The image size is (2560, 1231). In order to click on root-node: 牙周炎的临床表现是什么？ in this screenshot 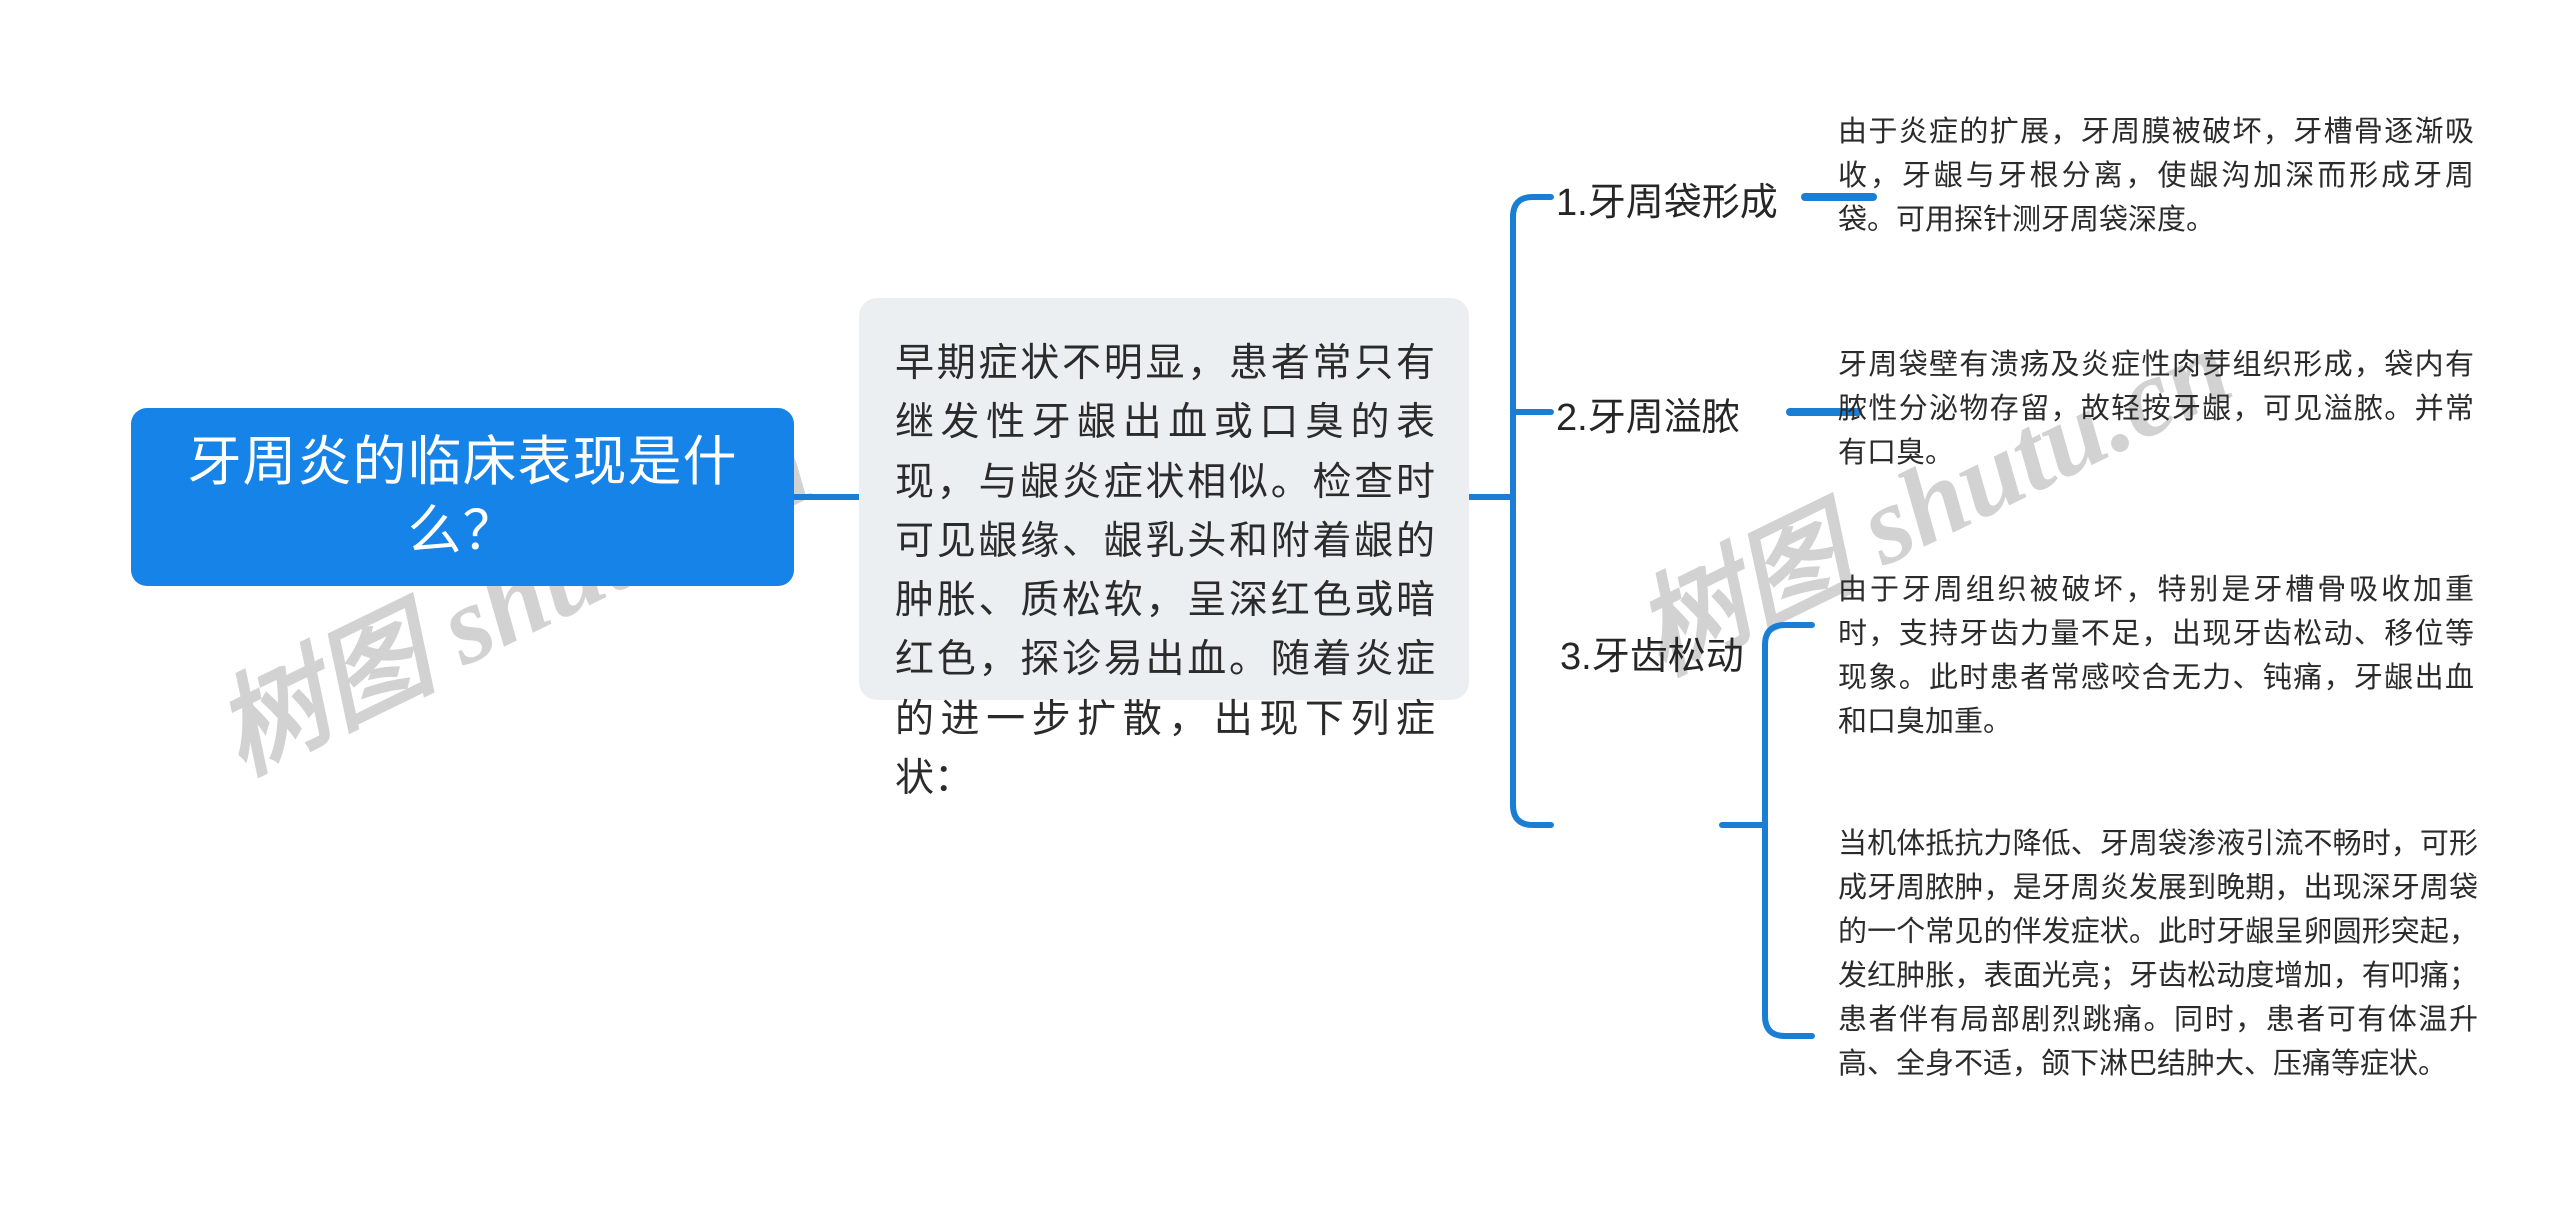, I will do `click(462, 497)`.